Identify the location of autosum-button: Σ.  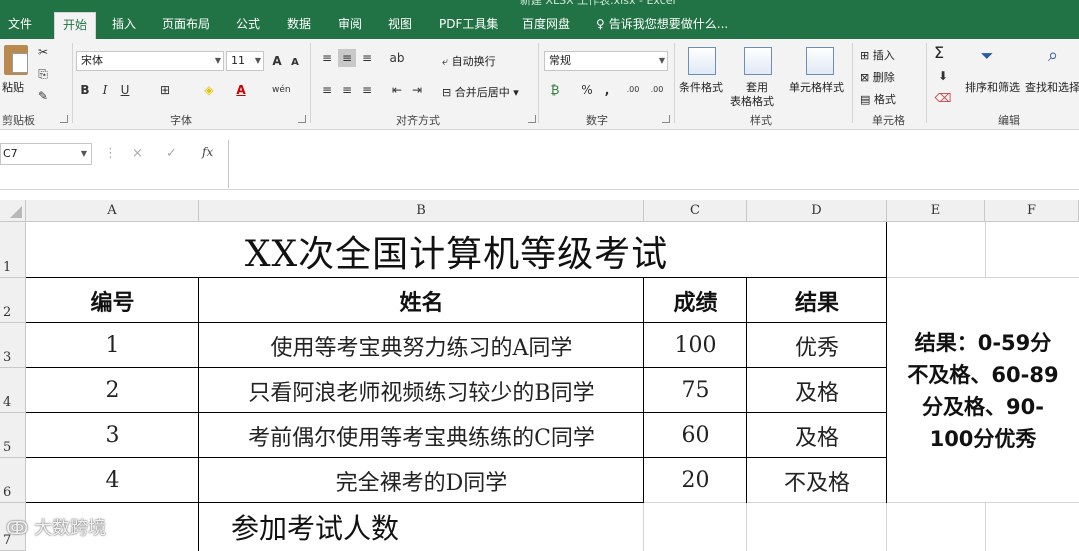
(939, 52).